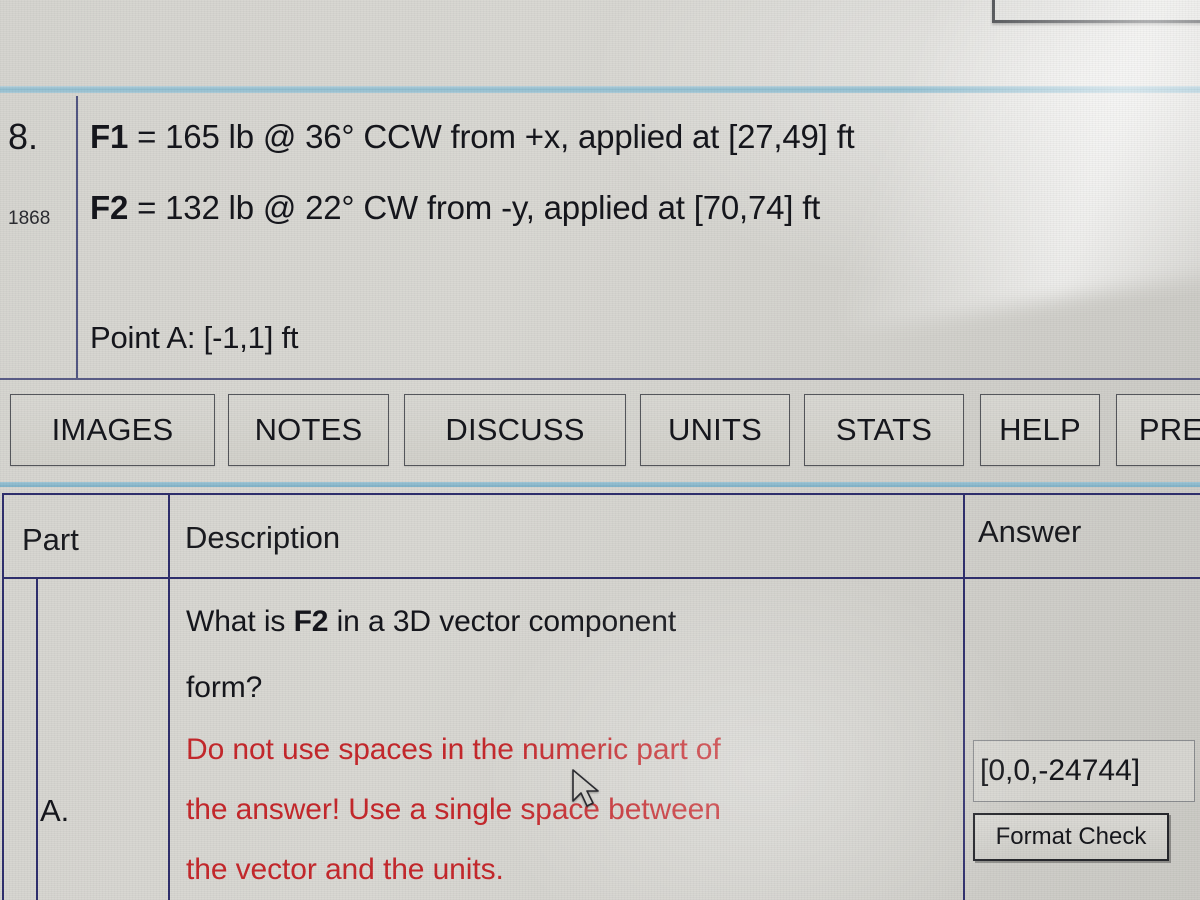 The image size is (1200, 900). What do you see at coordinates (453, 809) in the screenshot?
I see `description-line-4: the answer! Use a single space between` at bounding box center [453, 809].